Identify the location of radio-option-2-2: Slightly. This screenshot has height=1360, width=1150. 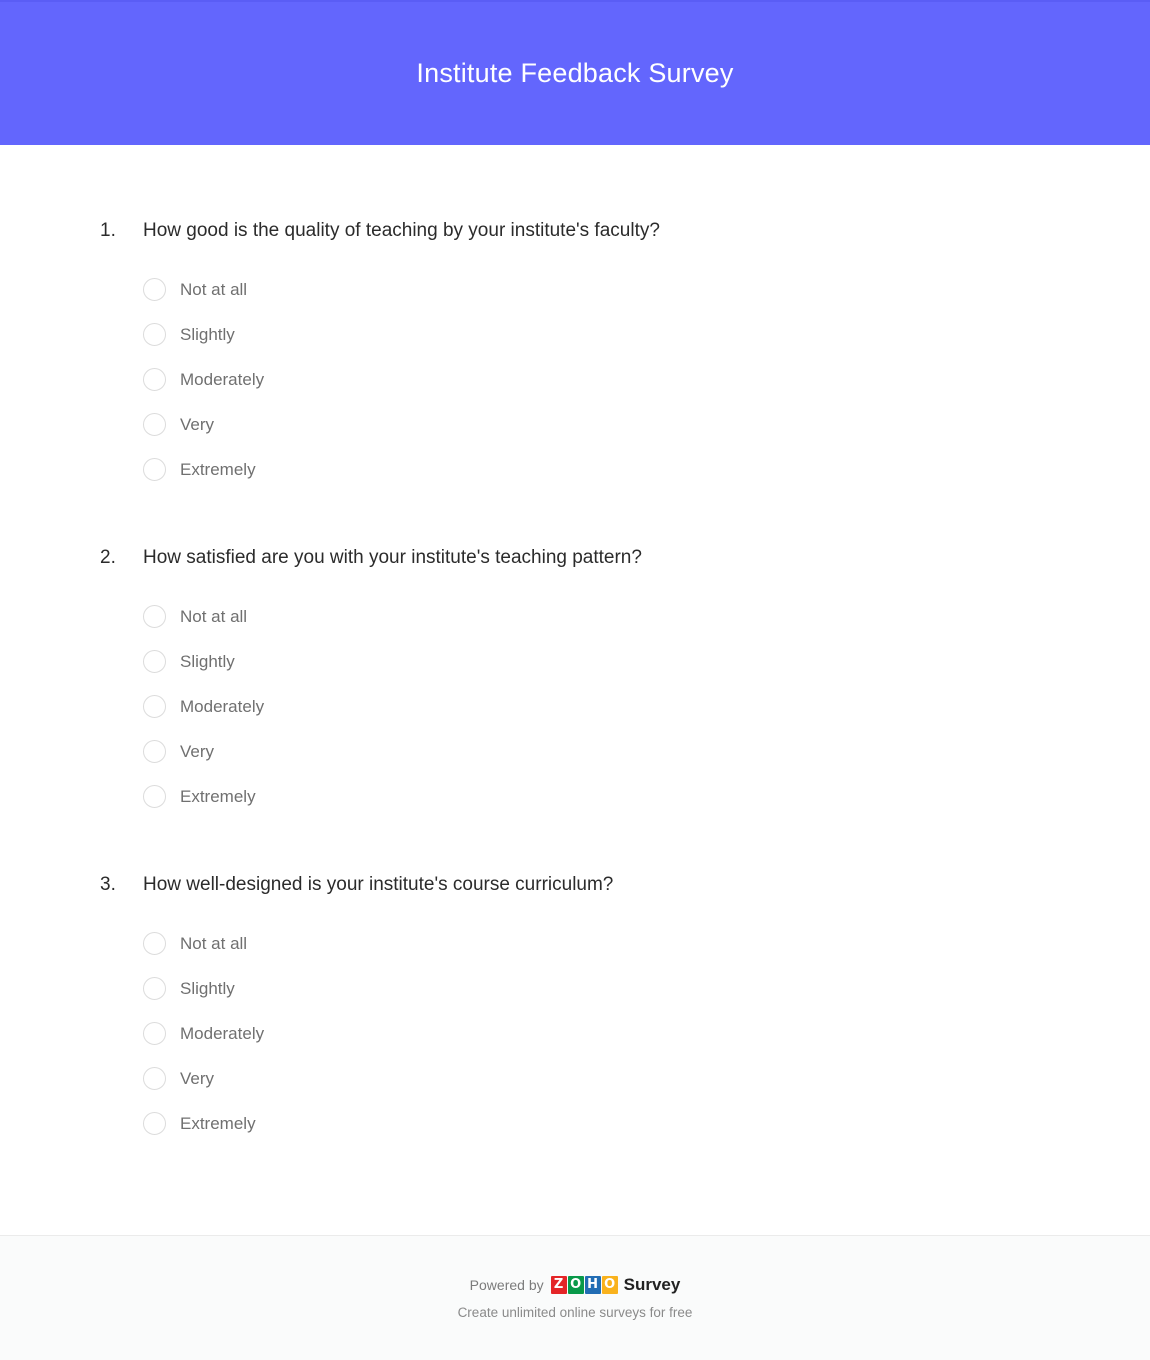
(596, 661).